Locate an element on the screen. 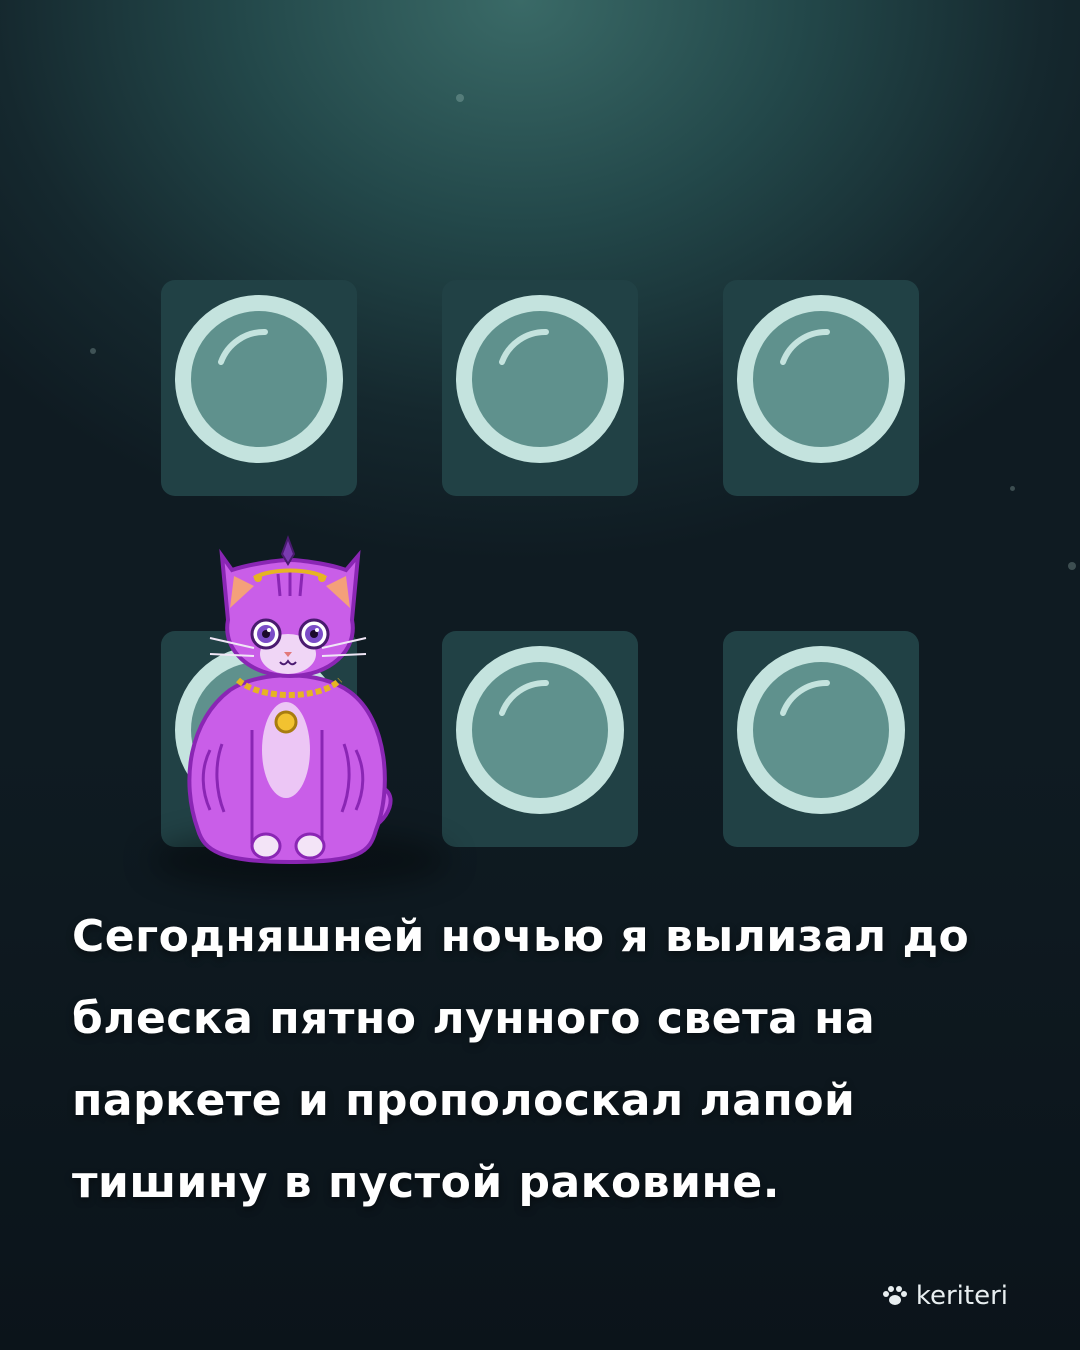 This screenshot has width=1080, height=1350. brand-logo: keriteri is located at coordinates (945, 1296).